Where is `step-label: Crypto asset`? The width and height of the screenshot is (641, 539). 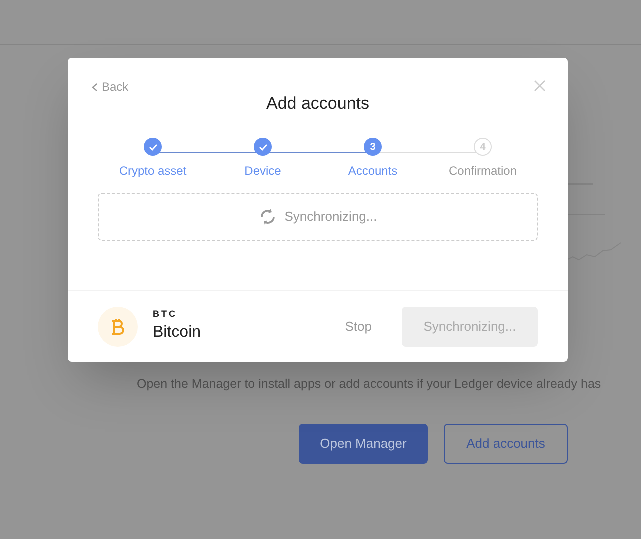 step-label: Crypto asset is located at coordinates (153, 171).